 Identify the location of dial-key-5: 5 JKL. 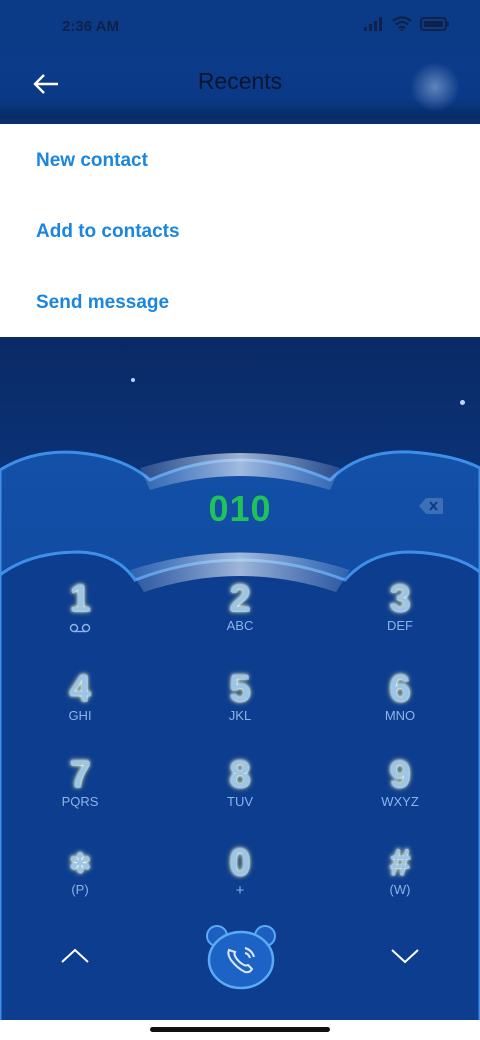
(240, 703).